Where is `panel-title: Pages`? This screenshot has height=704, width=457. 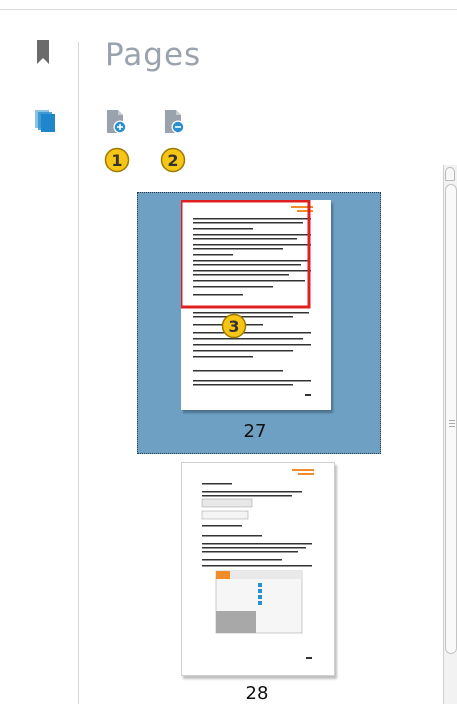 panel-title: Pages is located at coordinates (153, 55).